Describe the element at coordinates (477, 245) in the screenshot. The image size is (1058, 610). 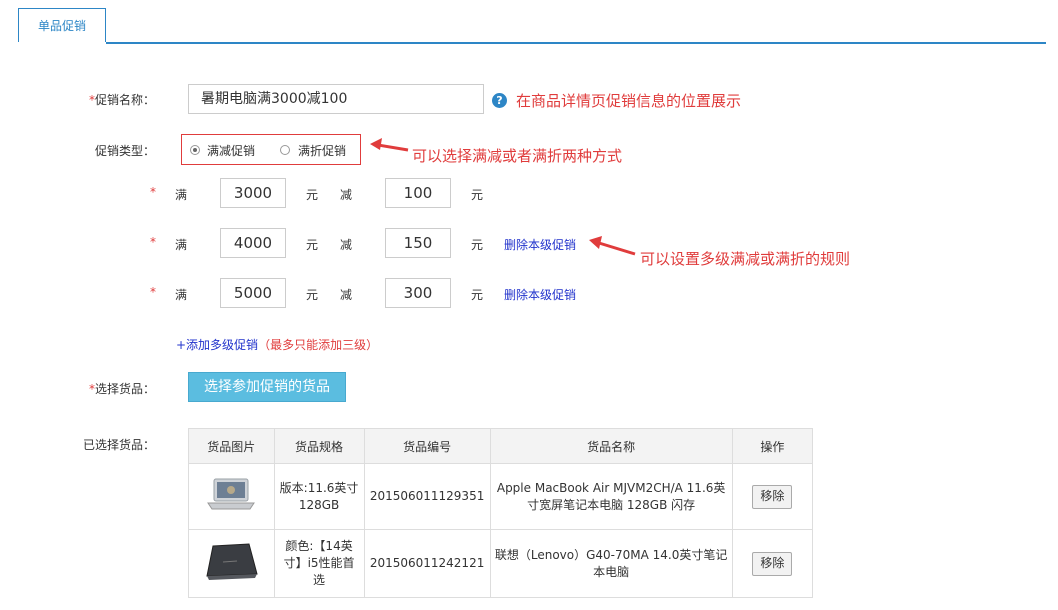
I see `tier-2-unit2: 元` at that location.